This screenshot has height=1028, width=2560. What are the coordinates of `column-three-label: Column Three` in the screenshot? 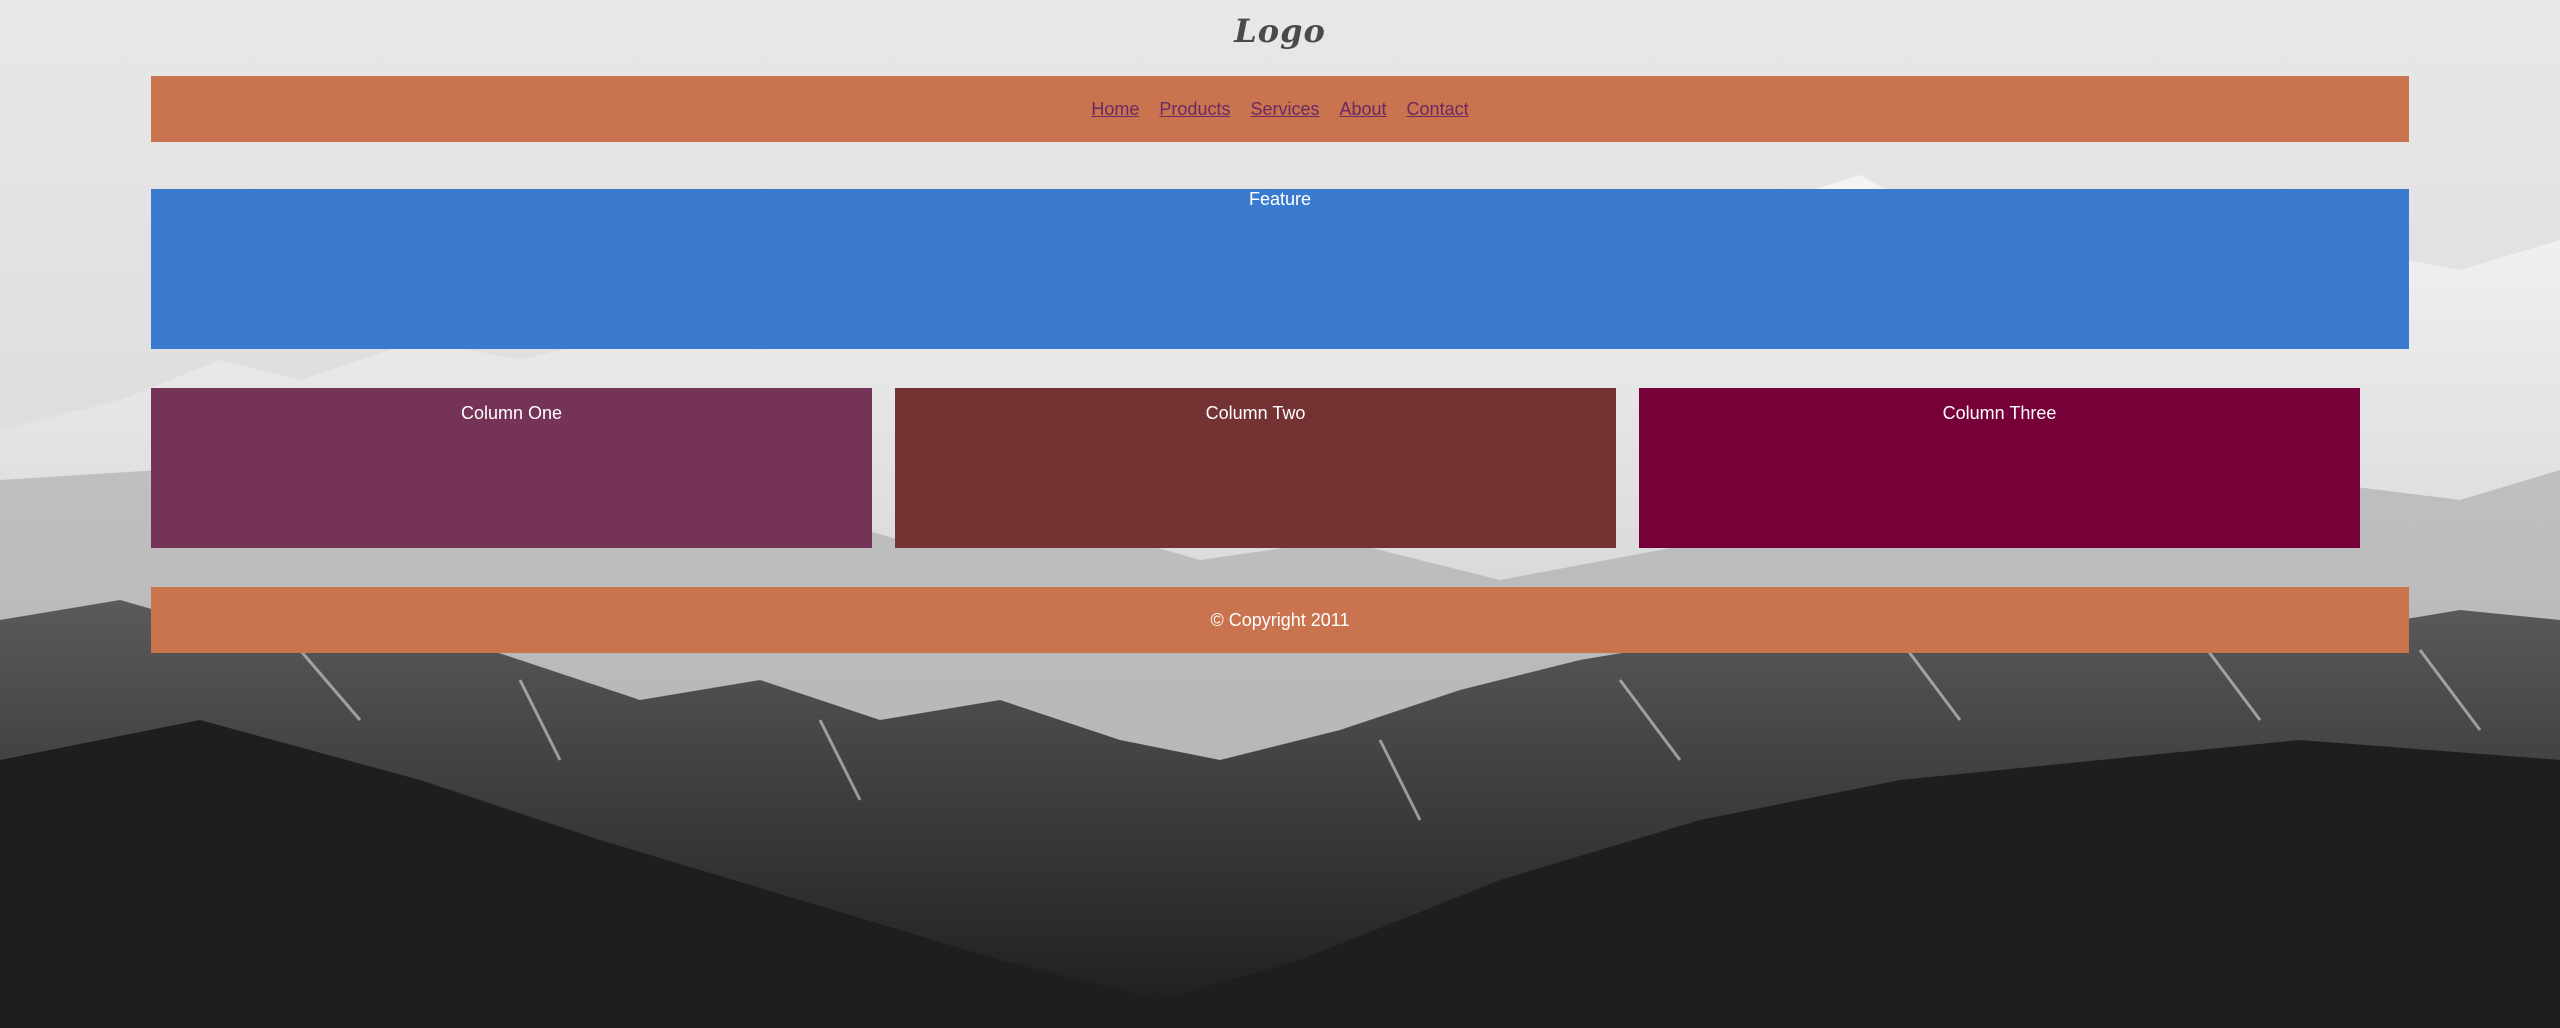 It's located at (1999, 413).